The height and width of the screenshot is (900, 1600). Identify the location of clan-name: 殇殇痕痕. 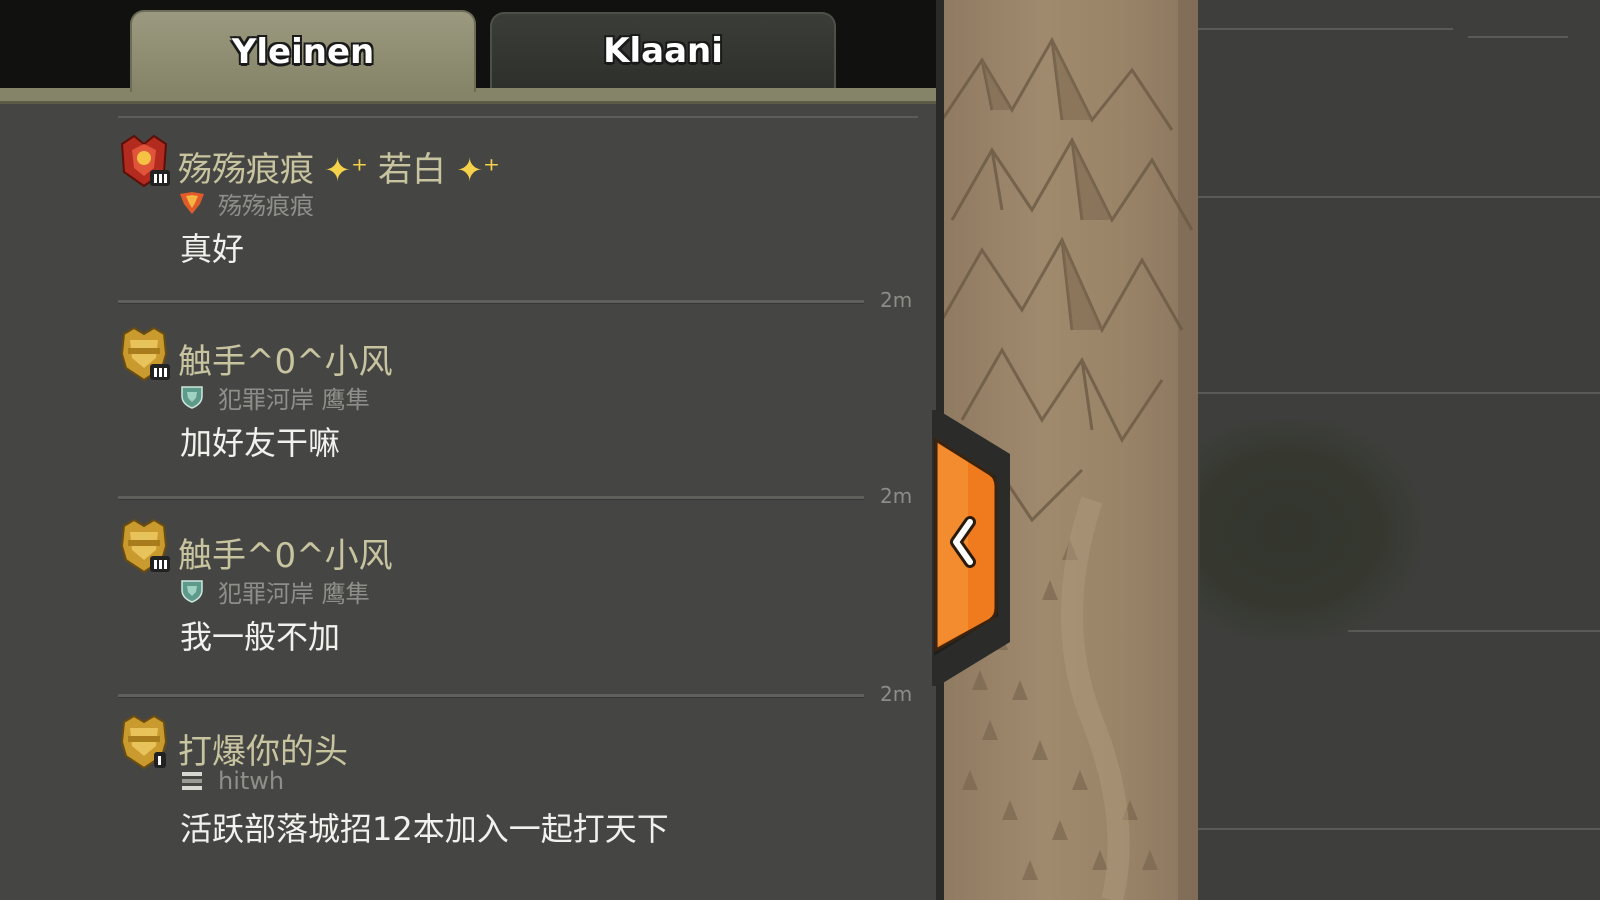
(266, 205).